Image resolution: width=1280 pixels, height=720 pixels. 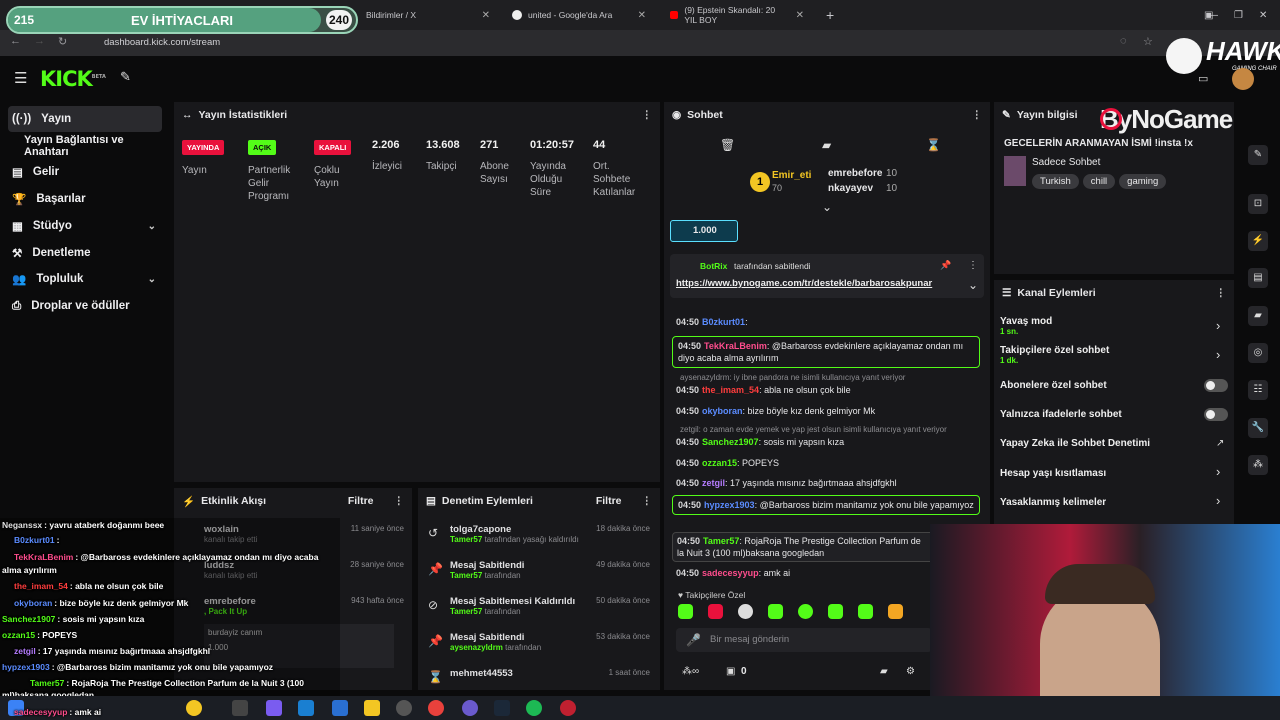 What do you see at coordinates (1026, 326) in the screenshot?
I see `slow-mode-row: Yavaş mod 1 sn.` at bounding box center [1026, 326].